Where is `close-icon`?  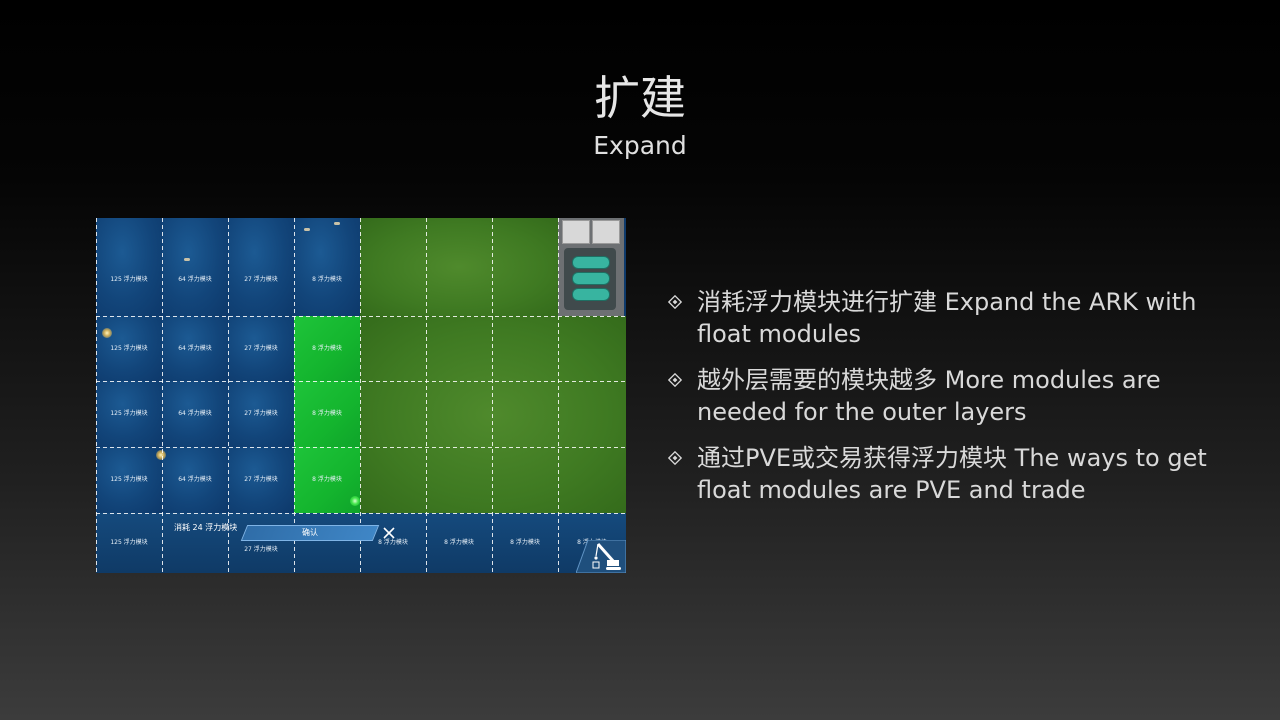 close-icon is located at coordinates (389, 533).